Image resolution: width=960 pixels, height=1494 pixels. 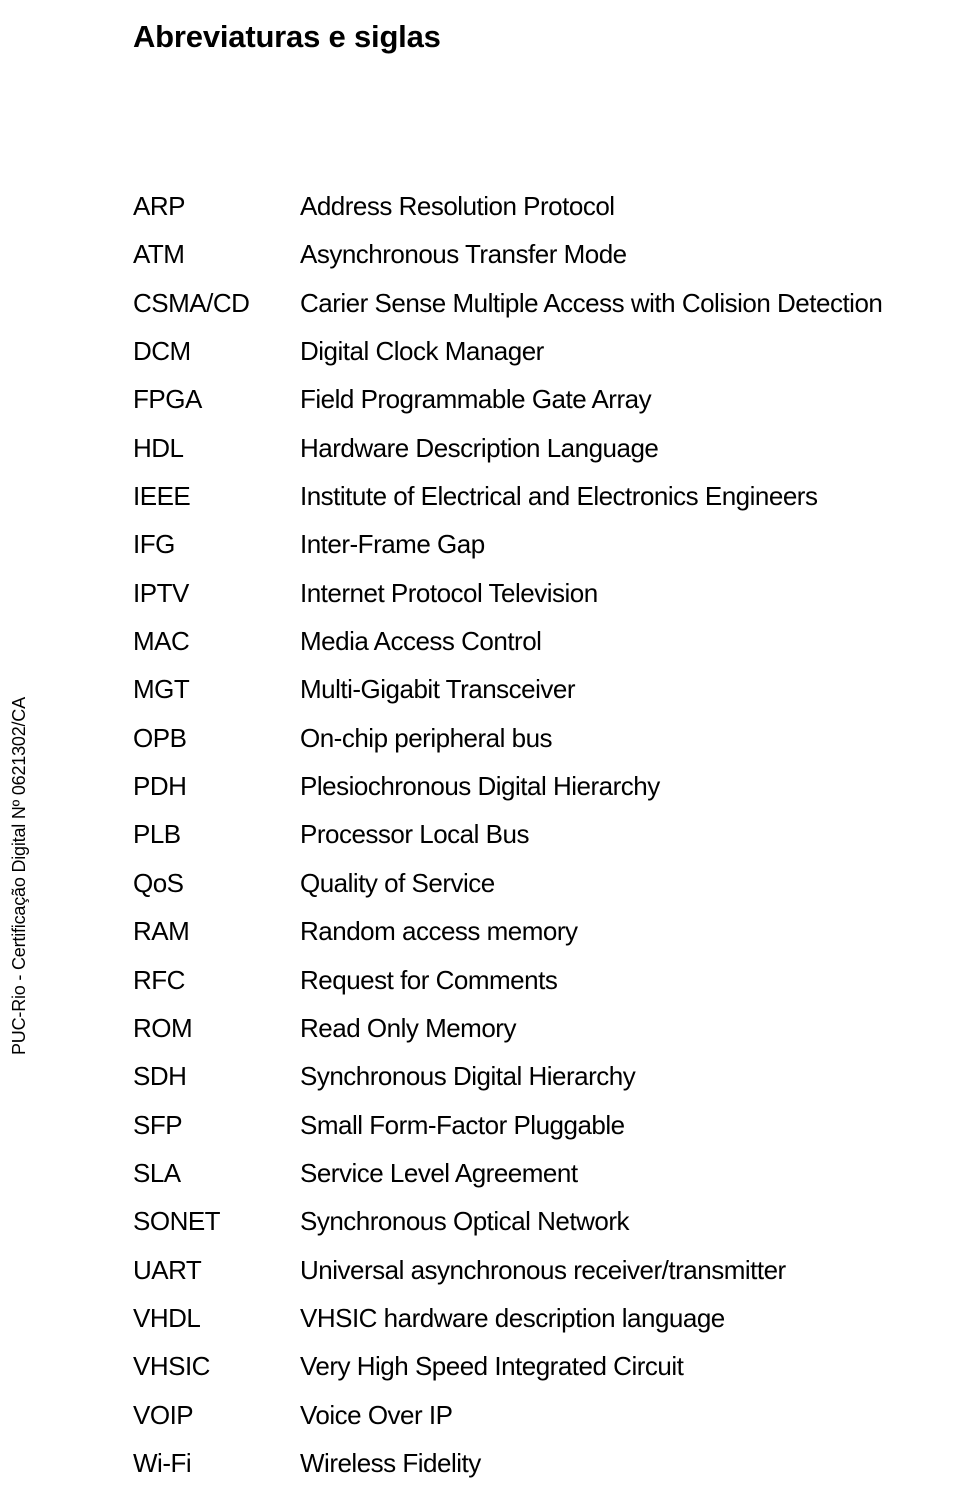 I want to click on abbreviation-term: UART, so click(x=167, y=1269).